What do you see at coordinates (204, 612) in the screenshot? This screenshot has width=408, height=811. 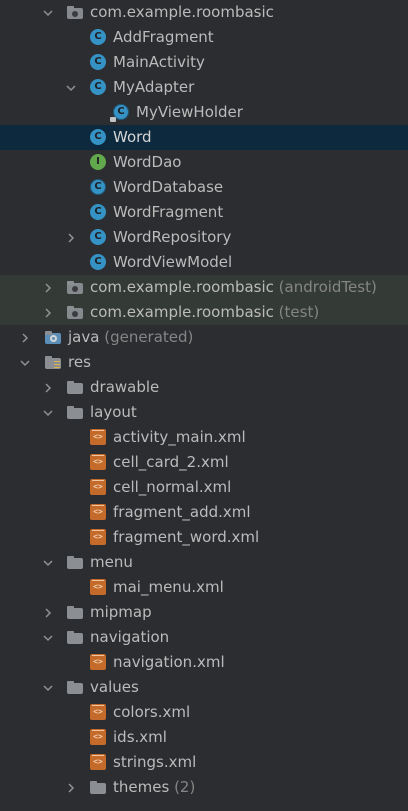 I see `tree-row-mipmap: mipmap` at bounding box center [204, 612].